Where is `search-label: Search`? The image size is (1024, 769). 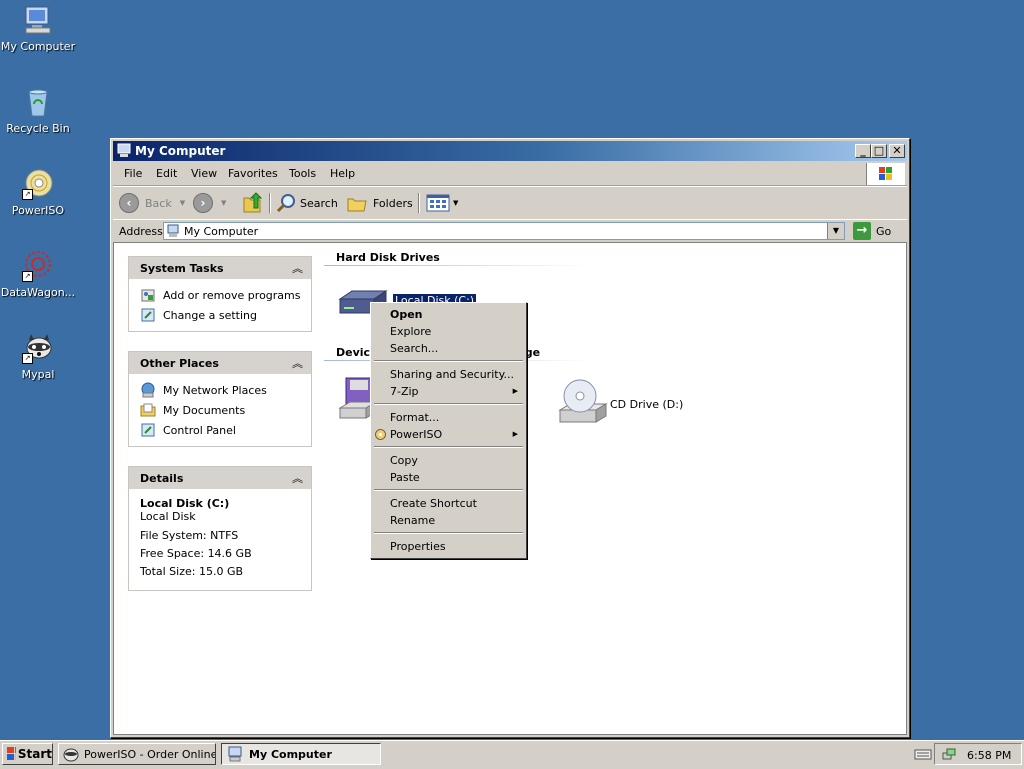
search-label: Search is located at coordinates (319, 203).